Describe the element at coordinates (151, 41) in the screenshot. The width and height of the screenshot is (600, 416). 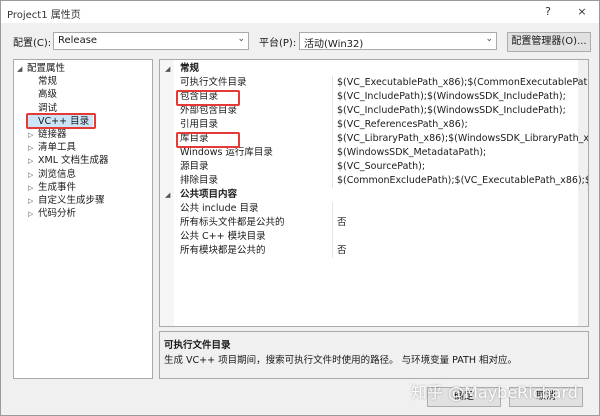
I see `config-select: Release ⌄` at that location.